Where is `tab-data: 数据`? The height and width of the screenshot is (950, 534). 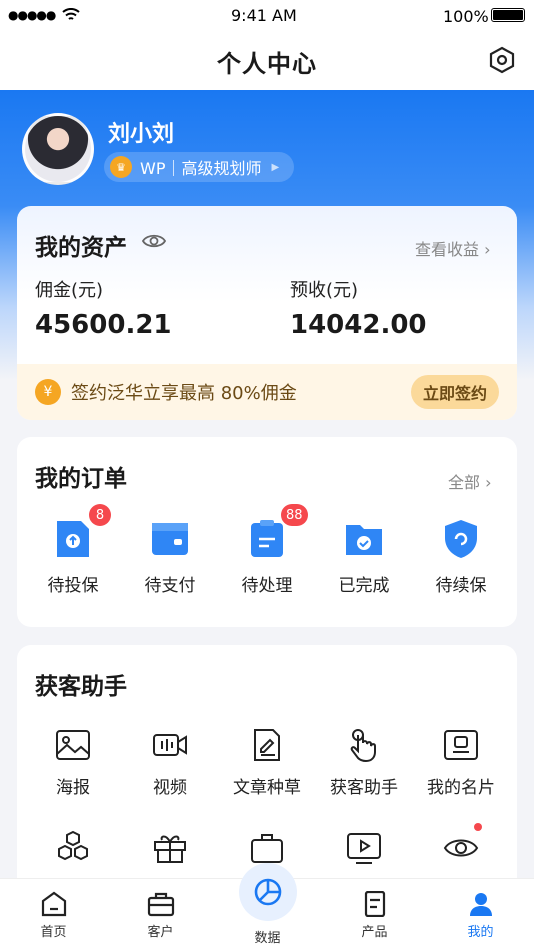 tab-data: 数据 is located at coordinates (267, 906).